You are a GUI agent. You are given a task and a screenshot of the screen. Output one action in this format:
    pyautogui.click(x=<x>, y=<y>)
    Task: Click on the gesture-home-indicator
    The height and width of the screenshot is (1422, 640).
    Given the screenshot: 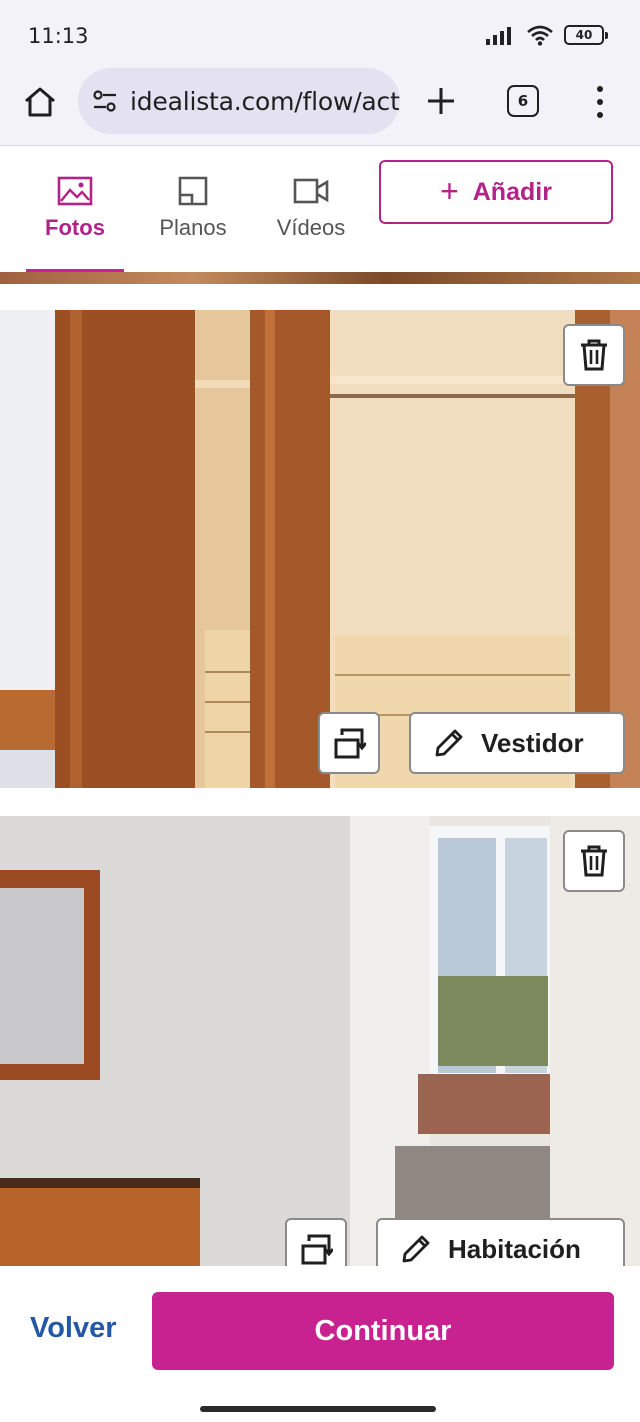 What is the action you would take?
    pyautogui.click(x=318, y=1409)
    